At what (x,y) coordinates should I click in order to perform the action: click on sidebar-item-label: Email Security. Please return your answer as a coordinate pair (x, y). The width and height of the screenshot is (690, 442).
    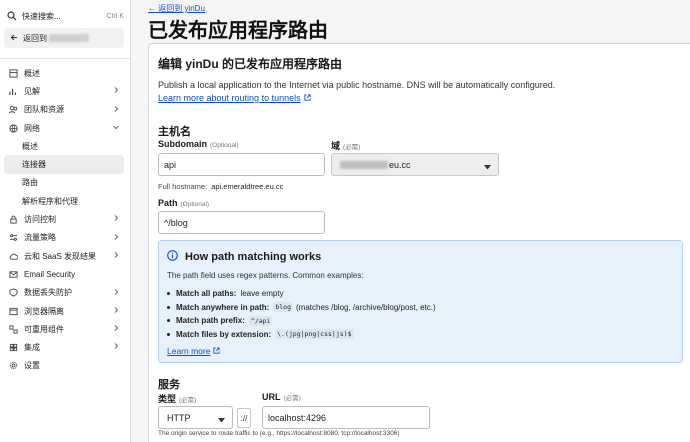
    Looking at the image, I should click on (50, 274).